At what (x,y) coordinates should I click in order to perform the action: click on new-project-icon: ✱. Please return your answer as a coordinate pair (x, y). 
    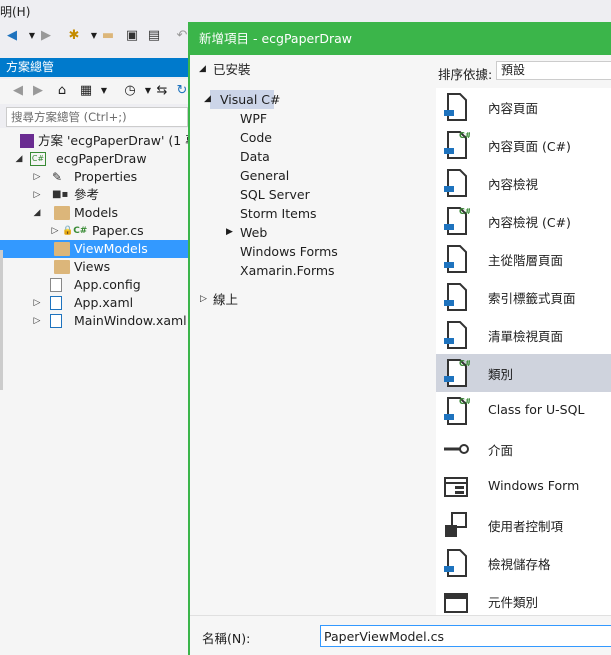
    Looking at the image, I should click on (74, 36).